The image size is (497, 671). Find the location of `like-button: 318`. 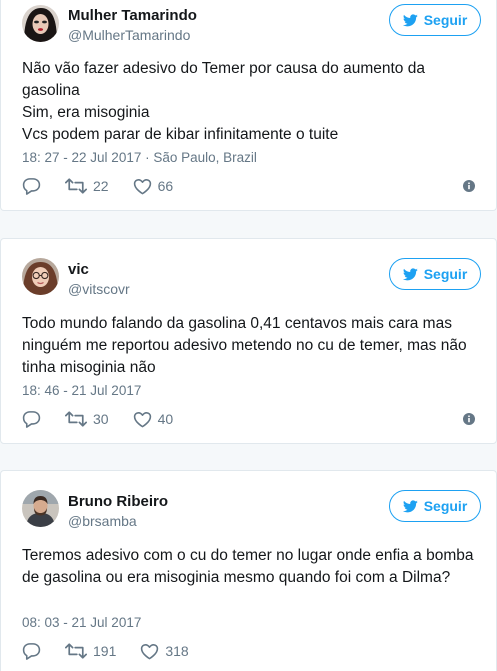

like-button: 318 is located at coordinates (164, 651).